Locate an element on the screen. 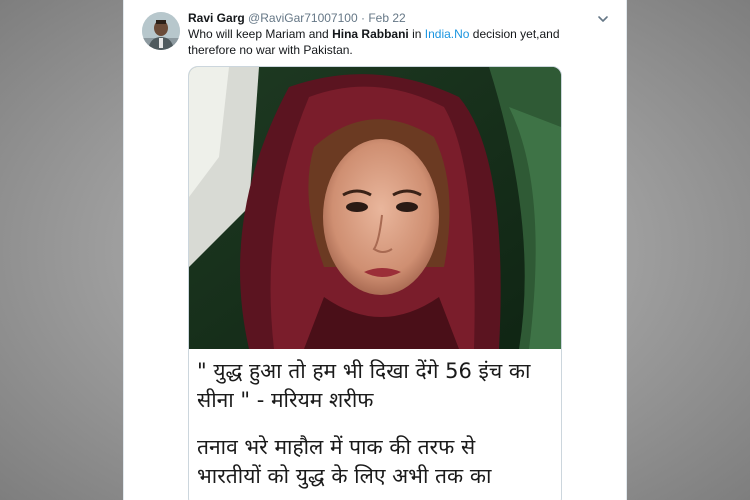  avatar-photo is located at coordinates (161, 31).